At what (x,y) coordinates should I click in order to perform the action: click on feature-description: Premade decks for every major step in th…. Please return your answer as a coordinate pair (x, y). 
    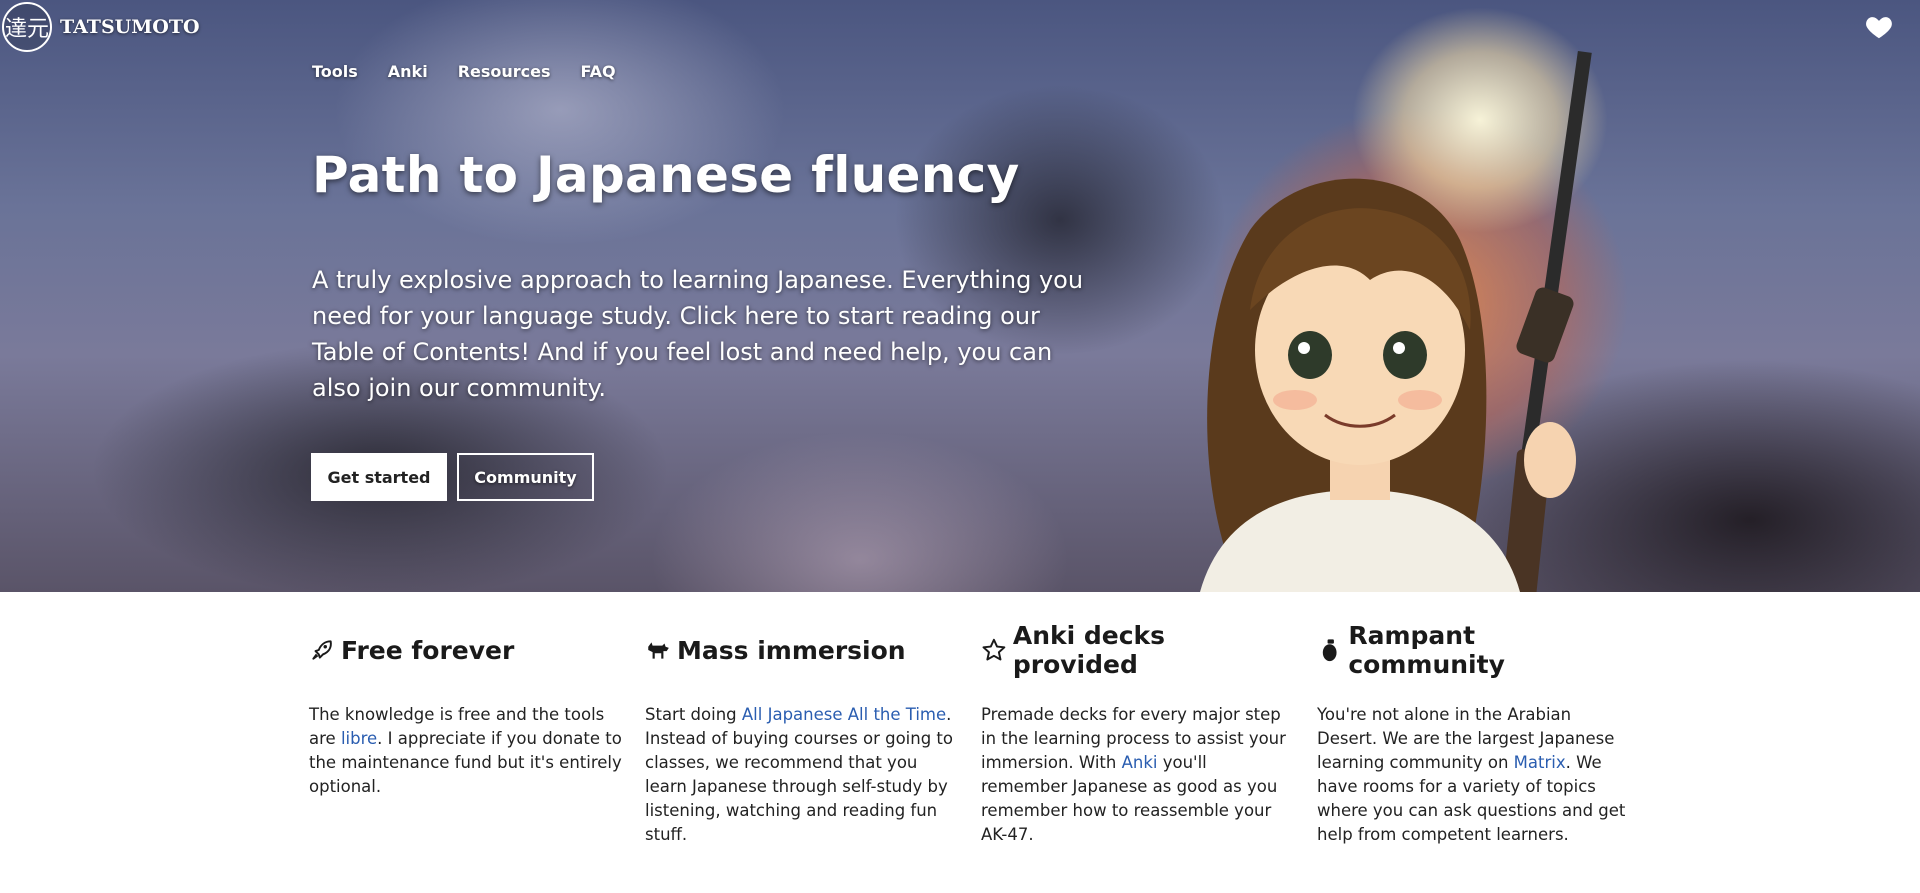
    Looking at the image, I should click on (1139, 775).